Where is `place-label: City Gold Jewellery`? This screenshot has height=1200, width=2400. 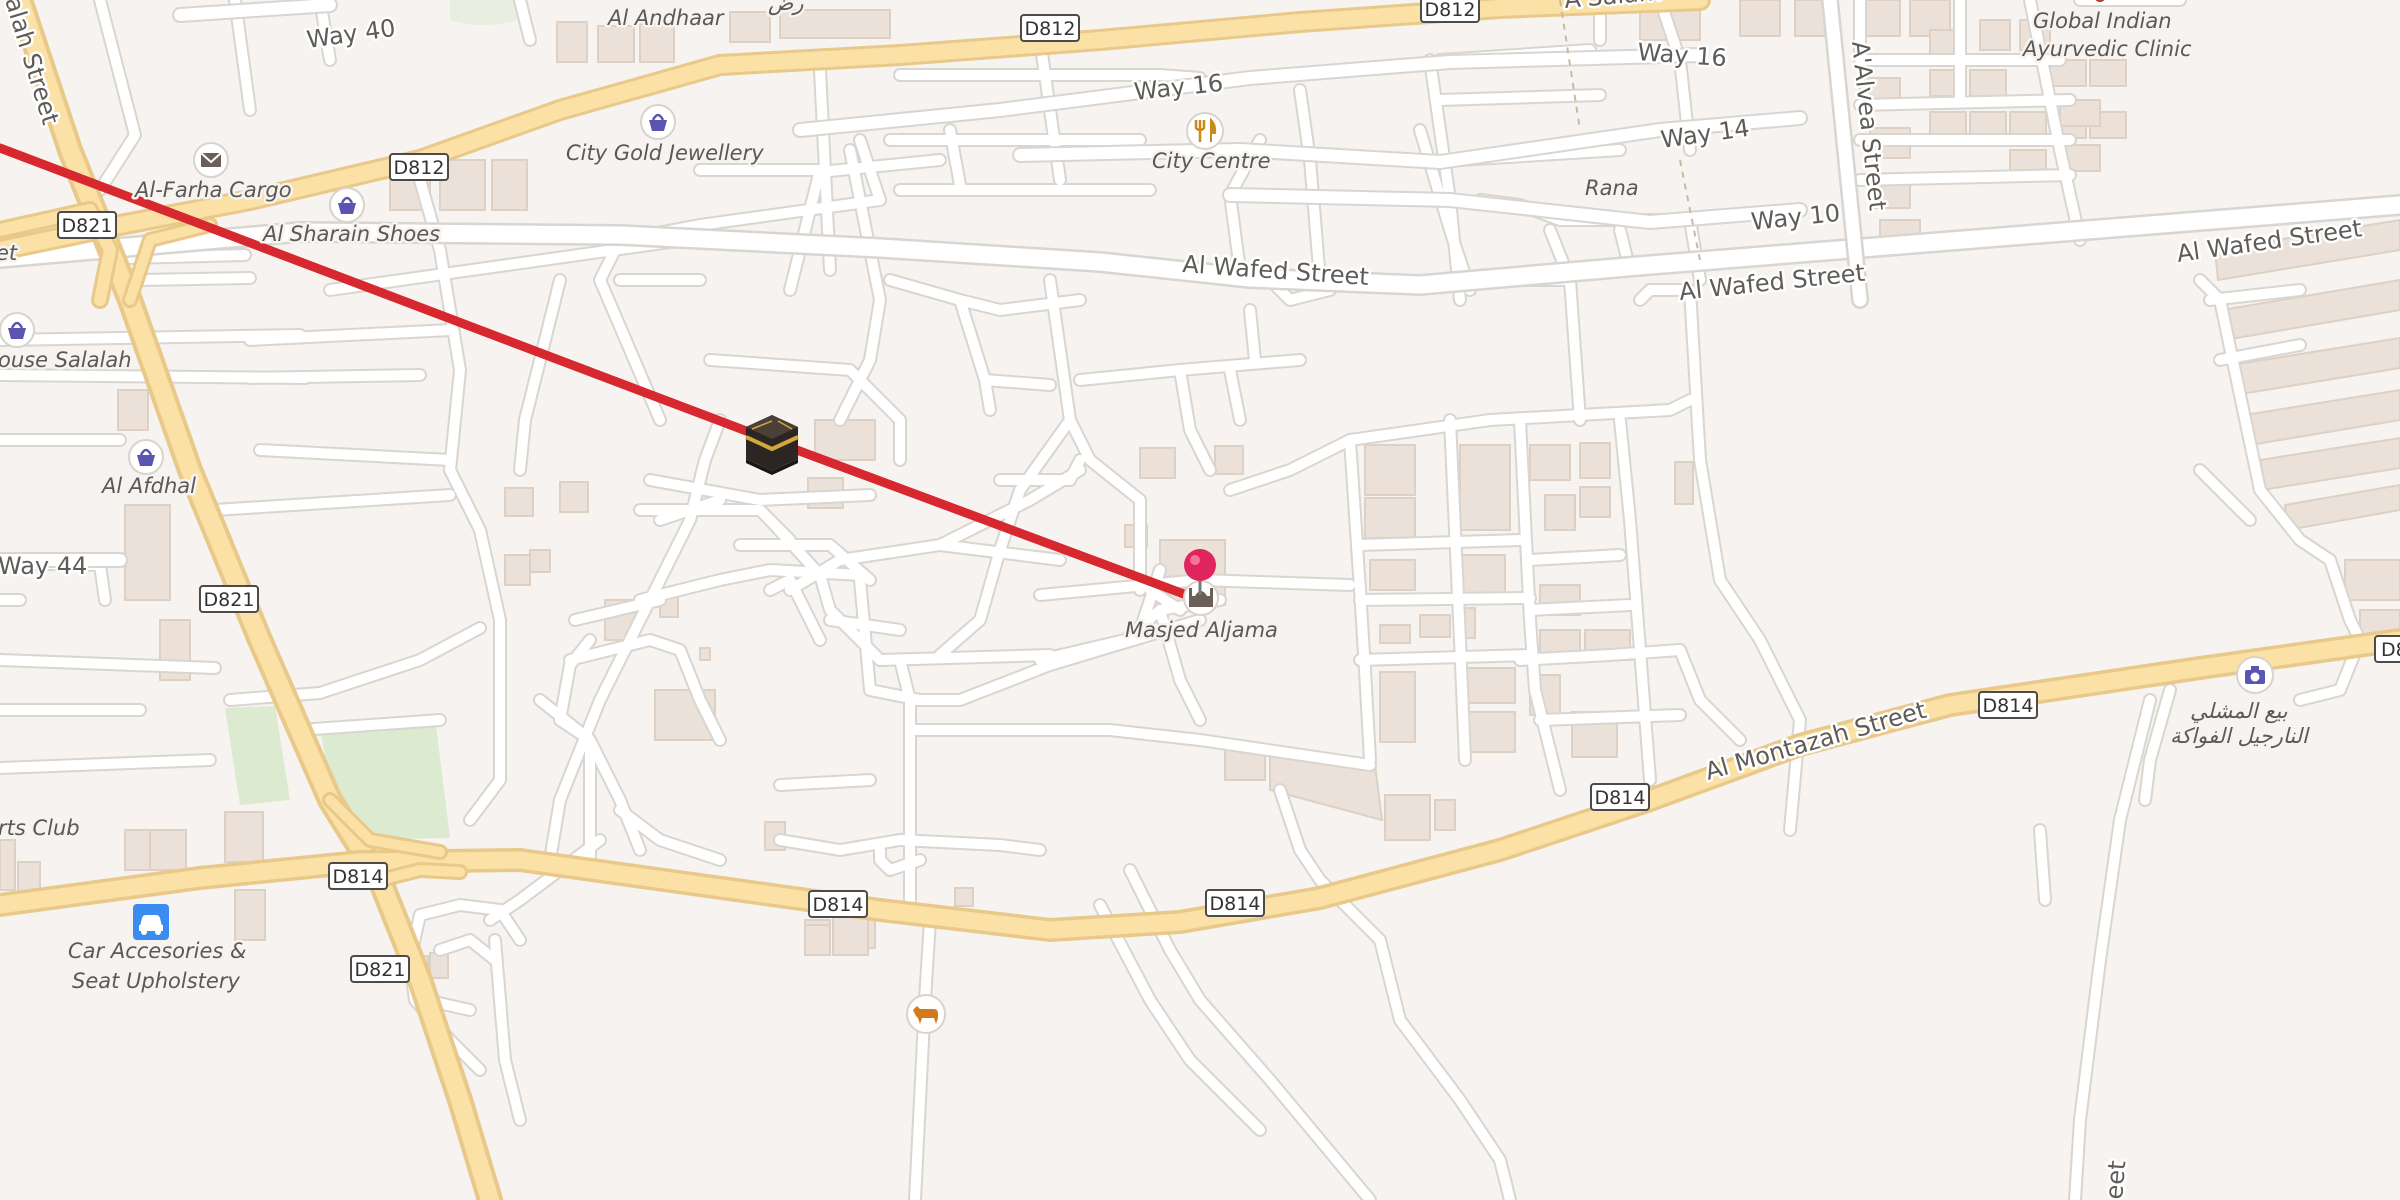
place-label: City Gold Jewellery is located at coordinates (665, 153).